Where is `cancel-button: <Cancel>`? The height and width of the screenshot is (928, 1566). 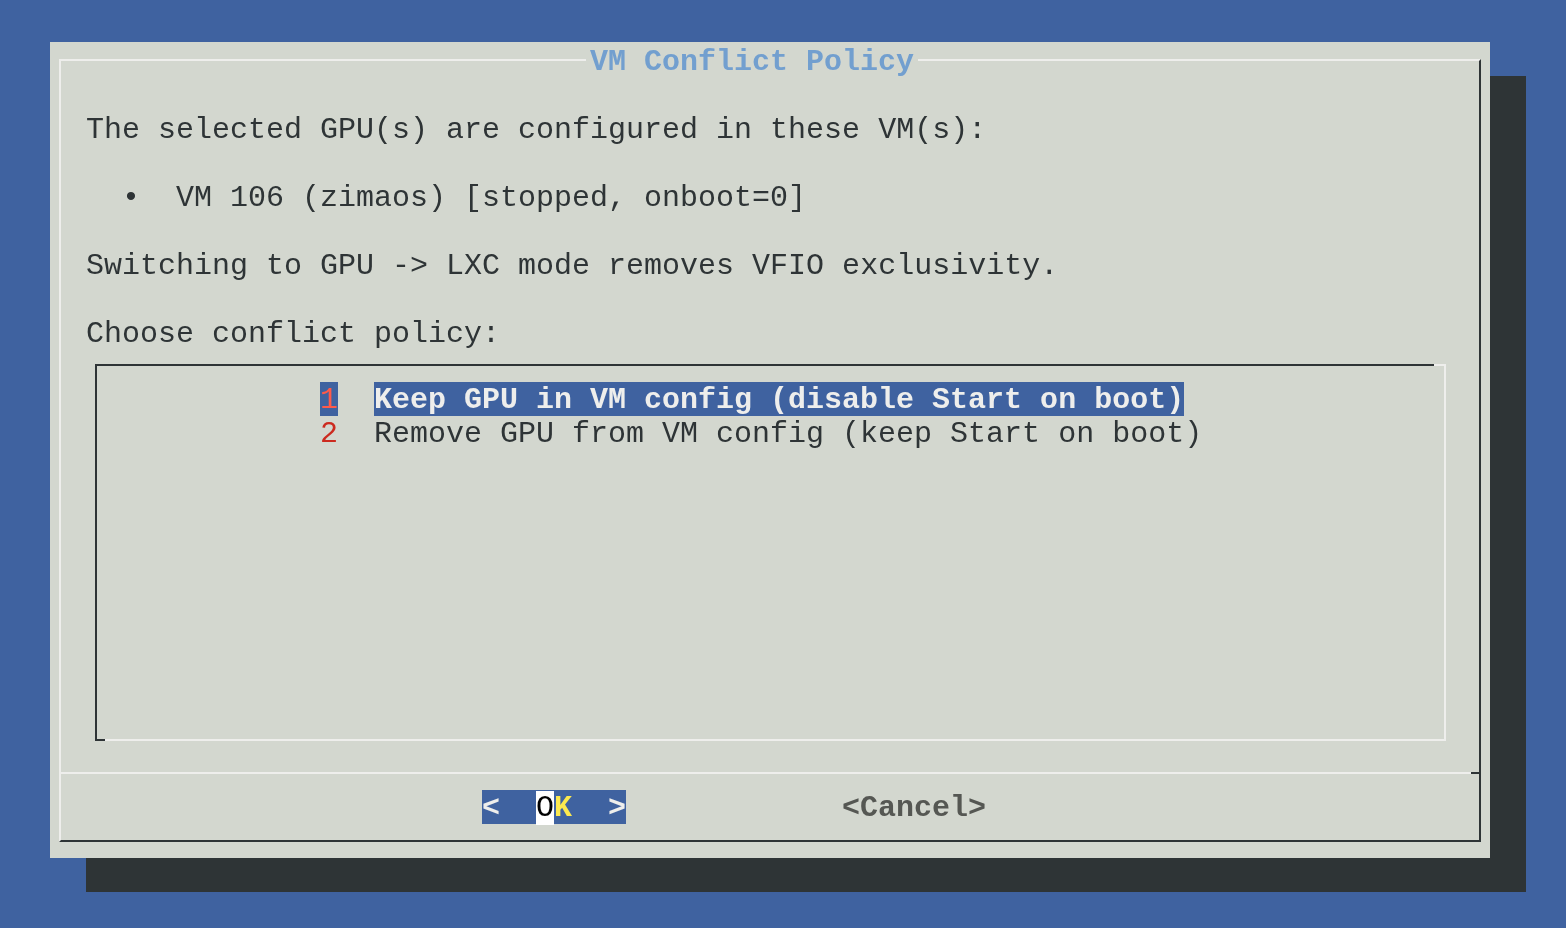
cancel-button: <Cancel> is located at coordinates (914, 807).